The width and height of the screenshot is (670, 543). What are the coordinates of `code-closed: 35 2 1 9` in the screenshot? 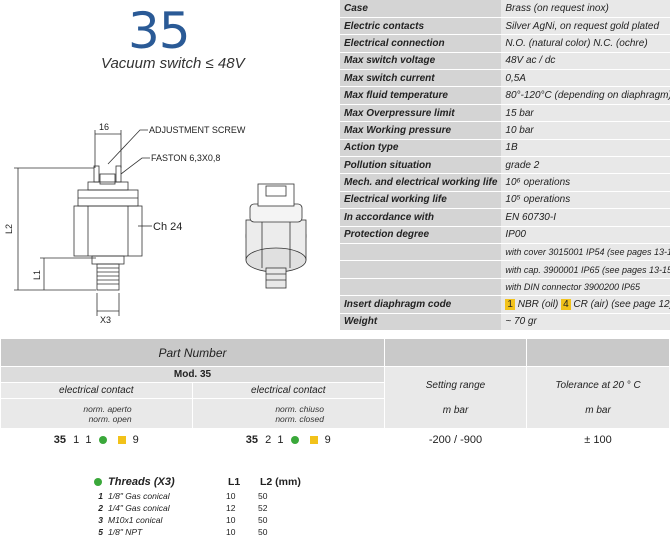 It's located at (288, 439).